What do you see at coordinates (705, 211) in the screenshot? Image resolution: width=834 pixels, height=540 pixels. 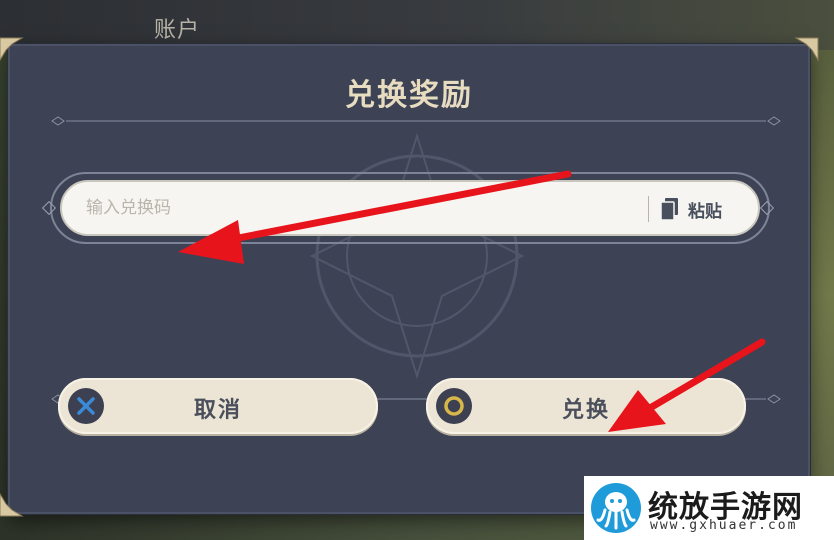 I see `paste-label: 粘贴` at bounding box center [705, 211].